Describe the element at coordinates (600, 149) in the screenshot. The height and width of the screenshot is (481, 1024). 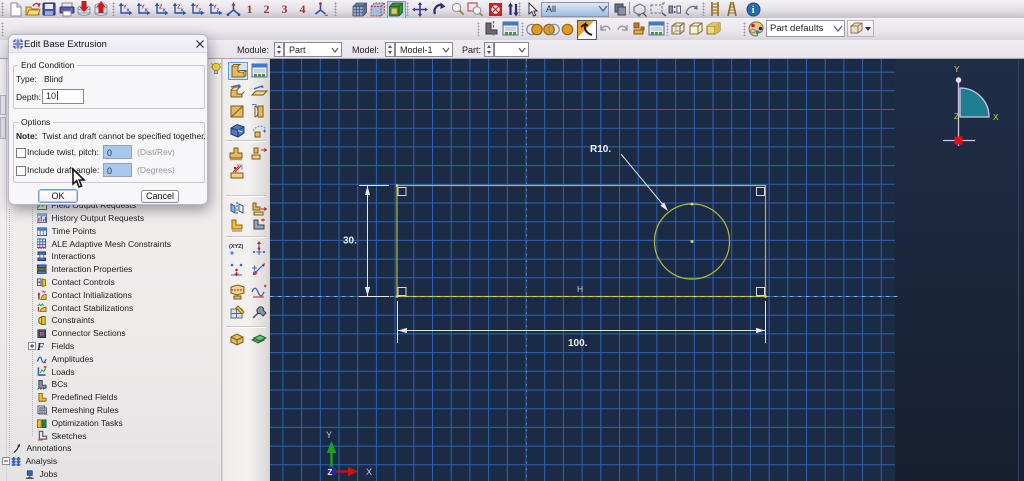
I see `svg-text: R10.` at that location.